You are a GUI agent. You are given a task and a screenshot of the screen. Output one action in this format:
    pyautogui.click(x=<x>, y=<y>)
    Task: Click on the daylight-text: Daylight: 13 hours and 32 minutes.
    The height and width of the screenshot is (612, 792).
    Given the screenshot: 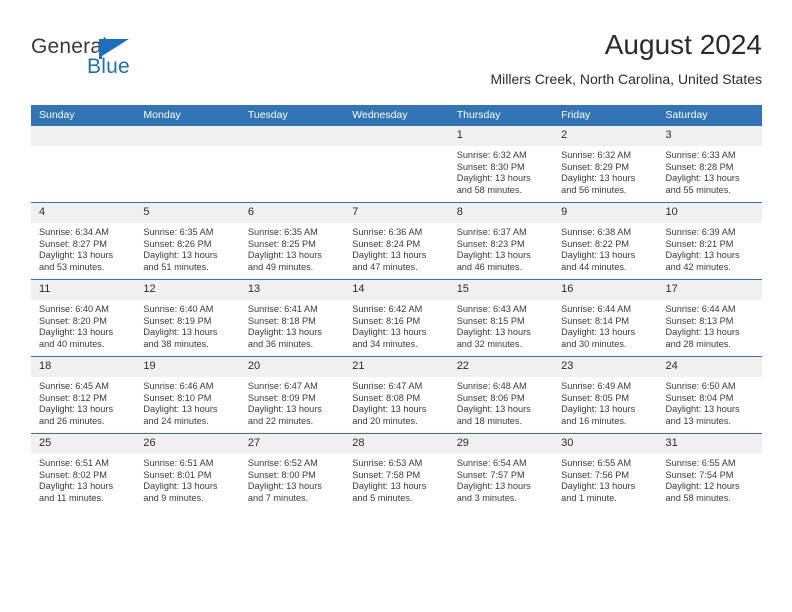 What is the action you would take?
    pyautogui.click(x=493, y=338)
    